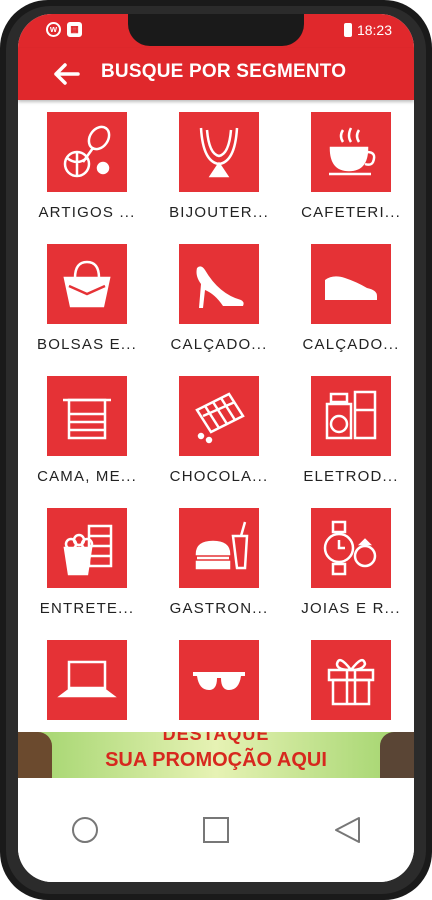  I want to click on recent-apps-icon, so click(216, 830).